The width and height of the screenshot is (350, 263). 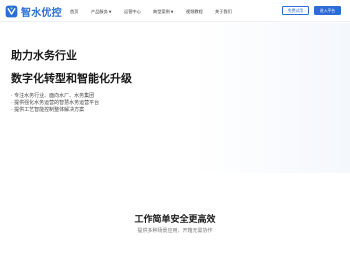 I want to click on nav-home: 首页, so click(x=74, y=12).